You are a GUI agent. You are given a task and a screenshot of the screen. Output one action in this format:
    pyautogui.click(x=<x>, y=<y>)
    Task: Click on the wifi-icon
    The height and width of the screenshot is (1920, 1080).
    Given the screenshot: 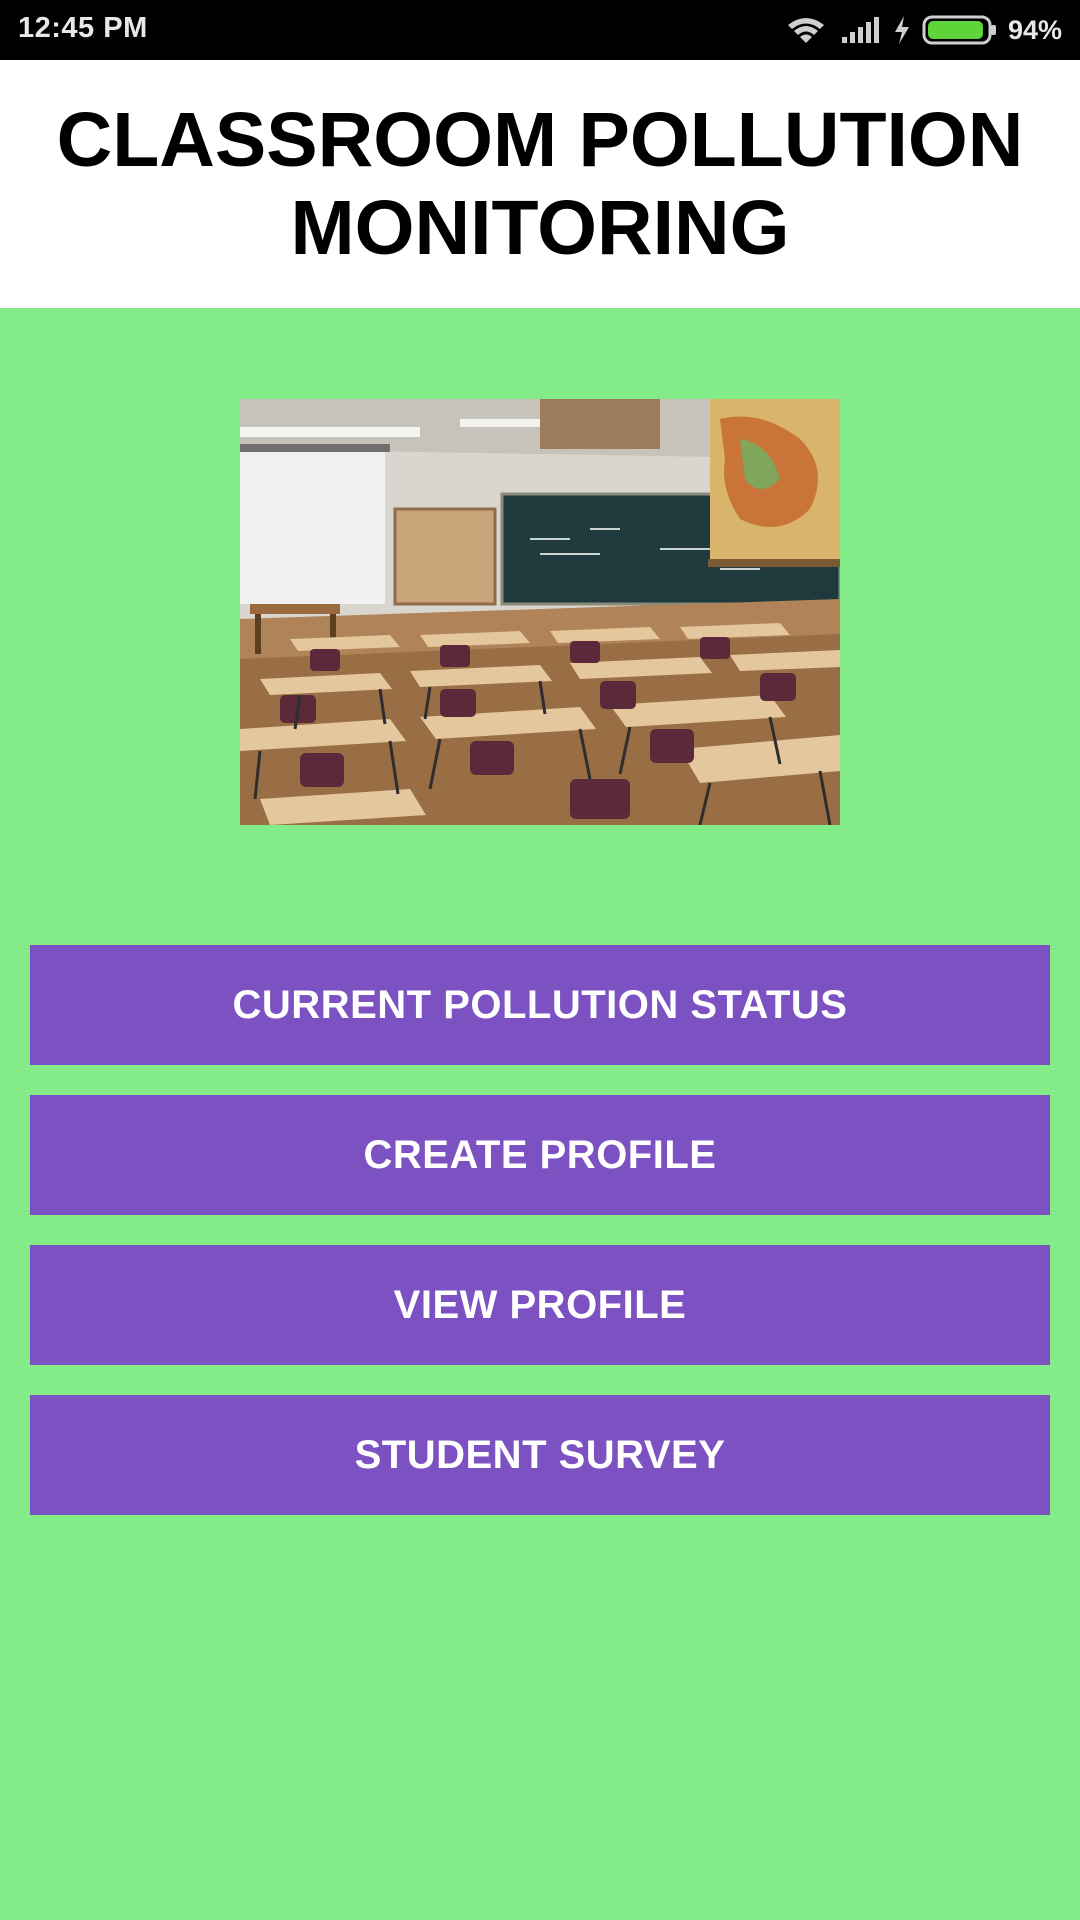 What is the action you would take?
    pyautogui.click(x=806, y=30)
    